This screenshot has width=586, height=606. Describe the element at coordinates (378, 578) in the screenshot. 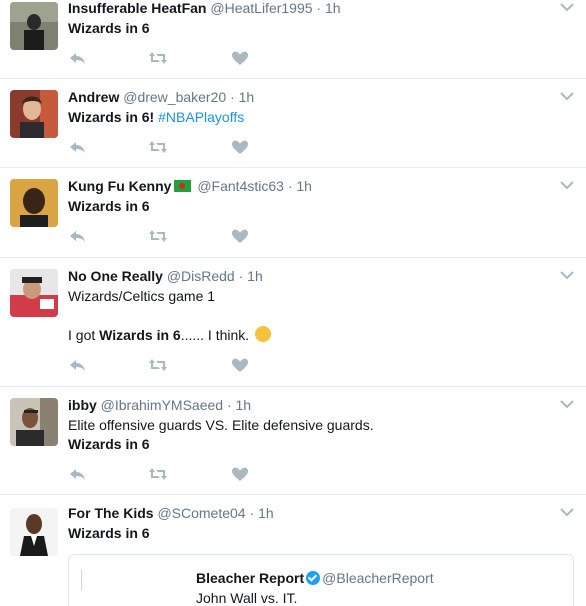

I see `quoted-user-handle: @BleacherReport` at that location.